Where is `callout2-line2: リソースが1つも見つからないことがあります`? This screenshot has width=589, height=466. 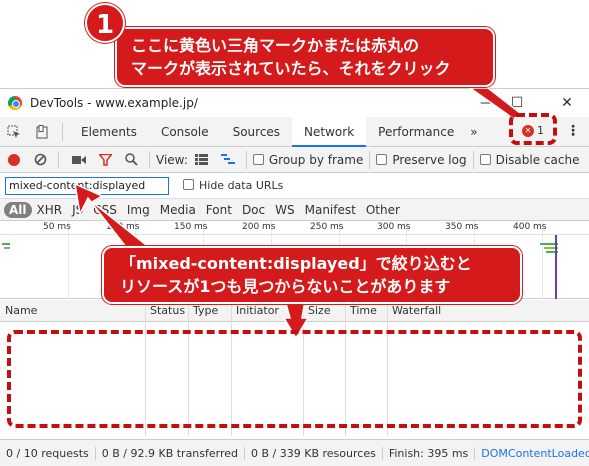 callout2-line2: リソースが1つも見つからないことがあります is located at coordinates (285, 286).